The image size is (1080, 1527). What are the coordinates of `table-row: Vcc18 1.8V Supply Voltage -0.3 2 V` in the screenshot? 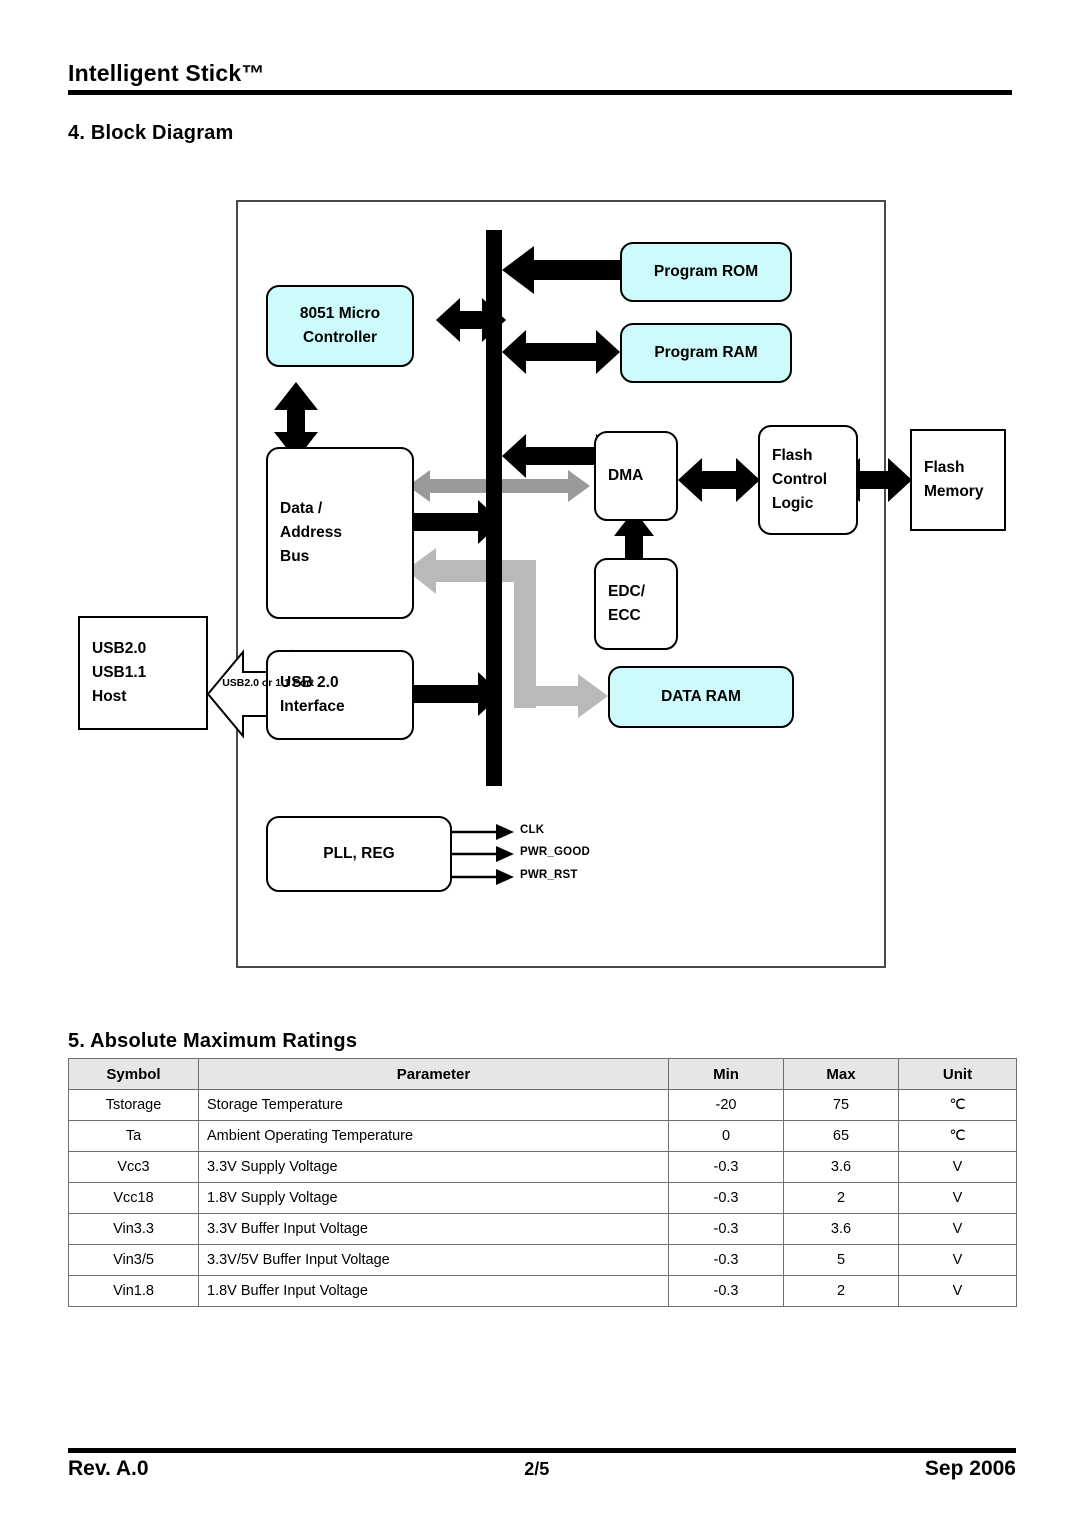 It's located at (542, 1198).